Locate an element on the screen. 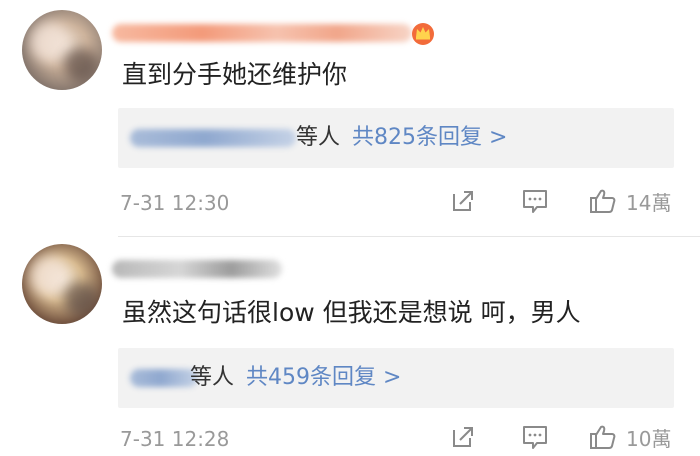 Image resolution: width=700 pixels, height=456 pixels. comment-meta: 7-31 12:28 10萬 is located at coordinates (350, 439).